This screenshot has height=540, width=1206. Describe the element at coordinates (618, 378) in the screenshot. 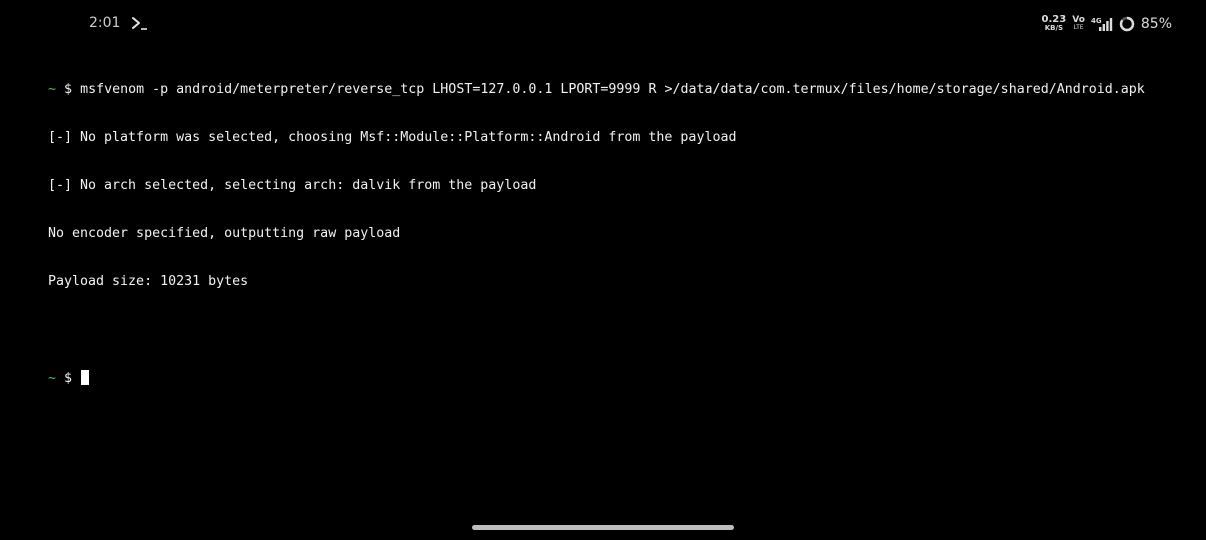

I see `active-prompt-line: ~ $` at that location.